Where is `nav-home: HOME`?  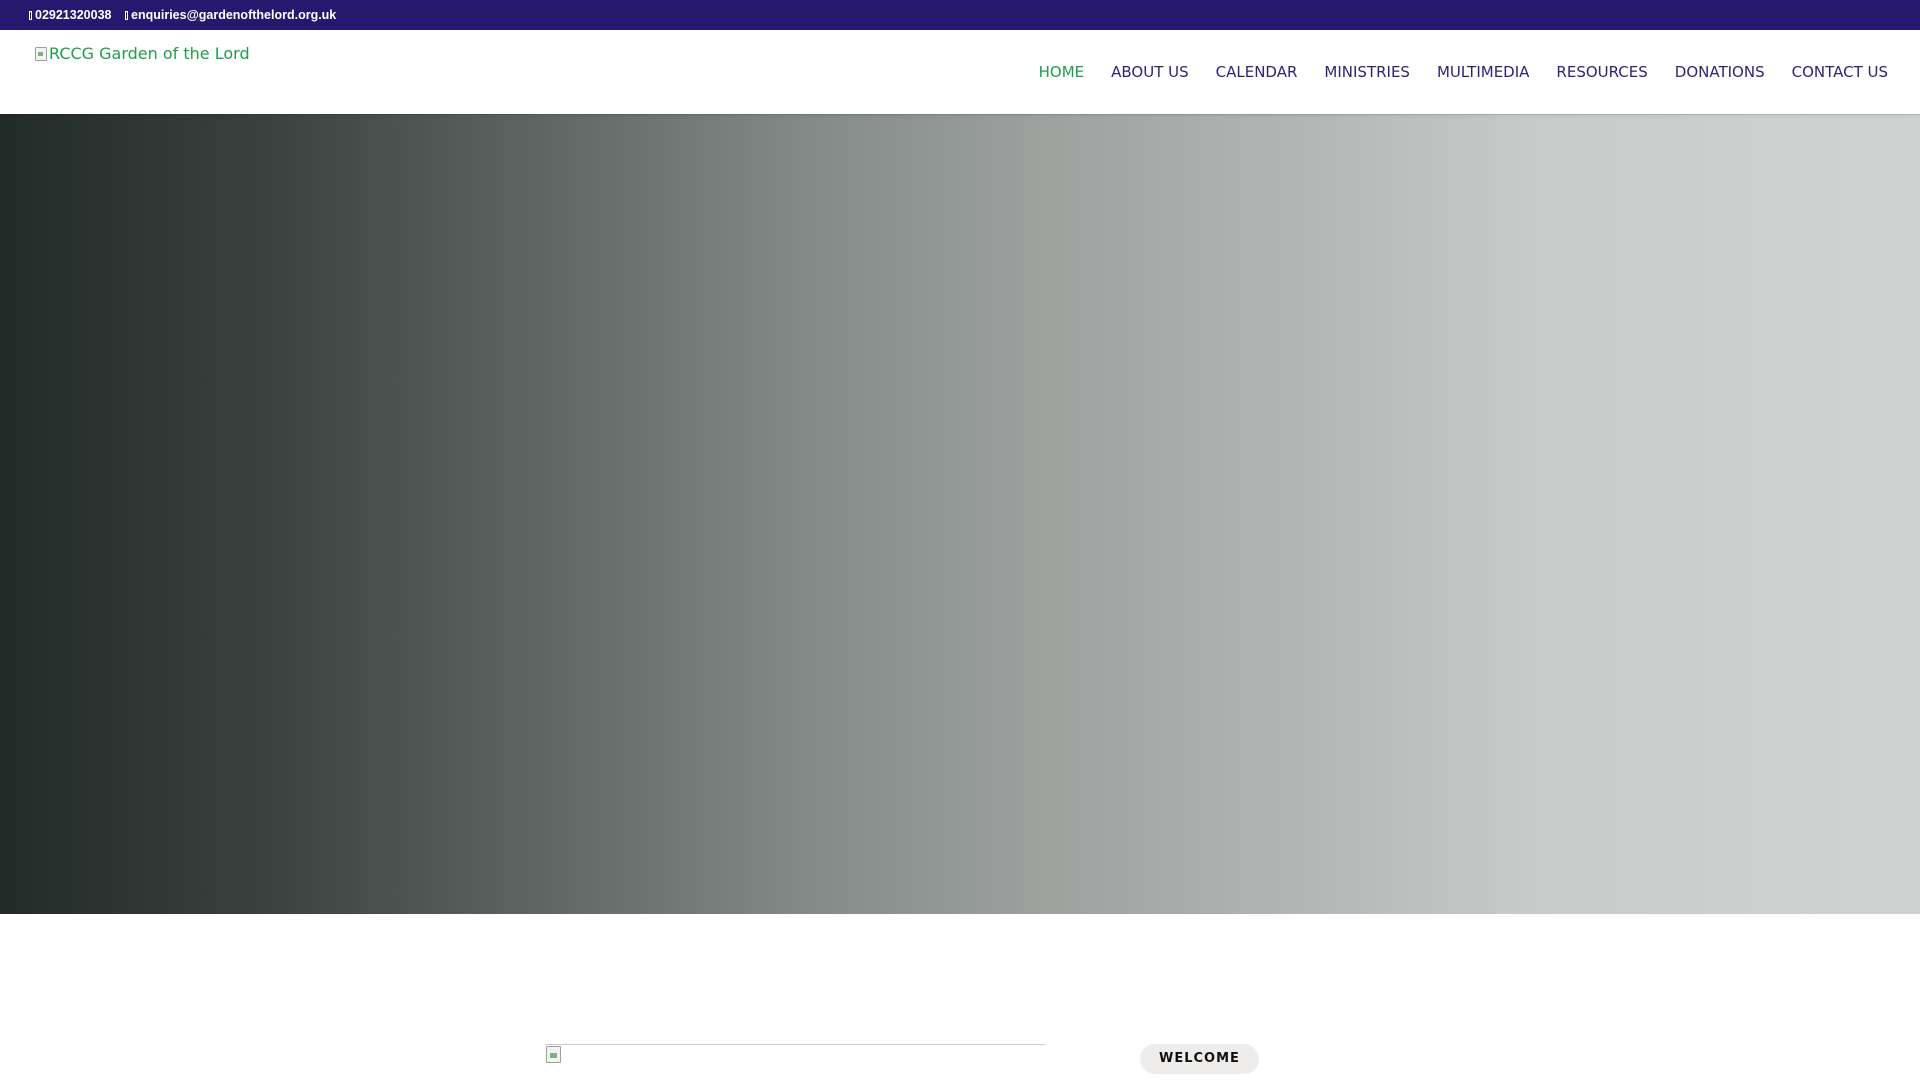 nav-home: HOME is located at coordinates (1062, 72).